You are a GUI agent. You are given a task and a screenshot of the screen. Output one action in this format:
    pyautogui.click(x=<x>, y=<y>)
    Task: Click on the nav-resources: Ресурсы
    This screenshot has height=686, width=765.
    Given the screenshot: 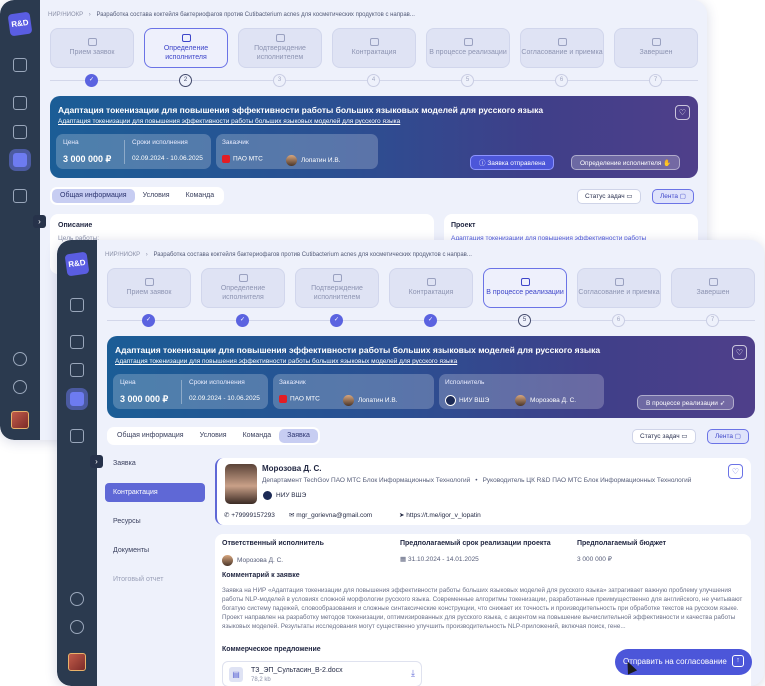 What is the action you would take?
    pyautogui.click(x=155, y=521)
    